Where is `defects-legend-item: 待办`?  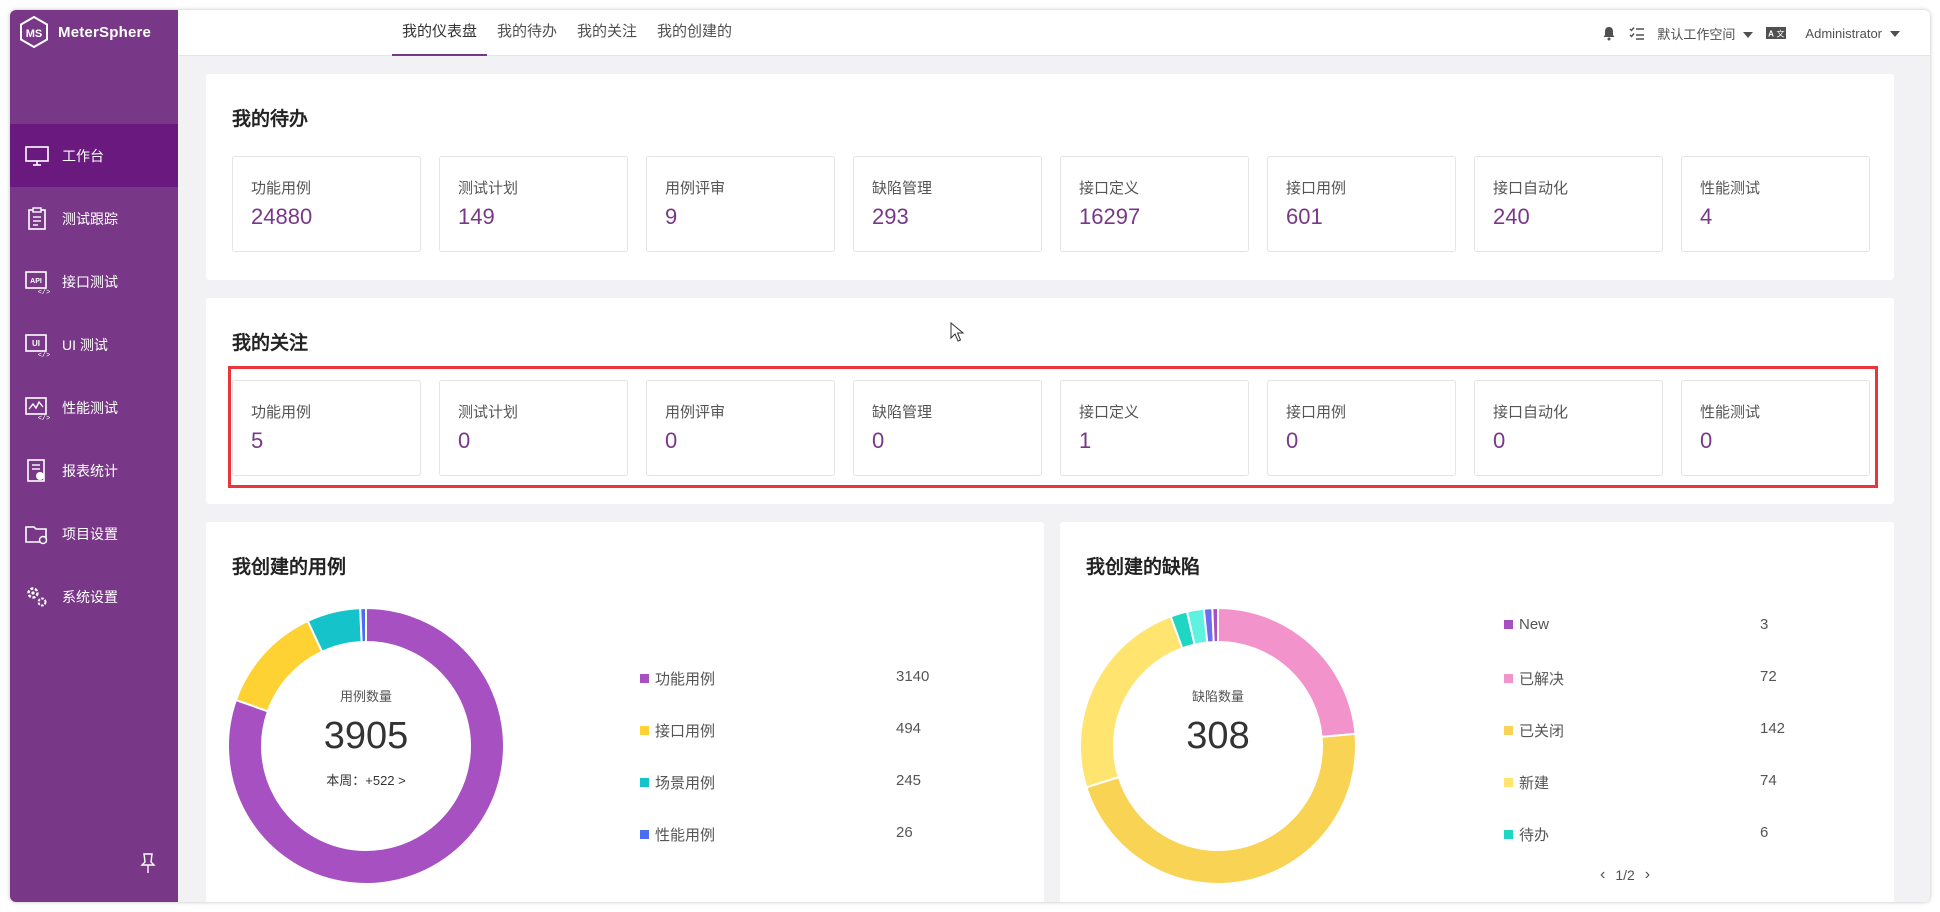 defects-legend-item: 待办 is located at coordinates (1626, 834).